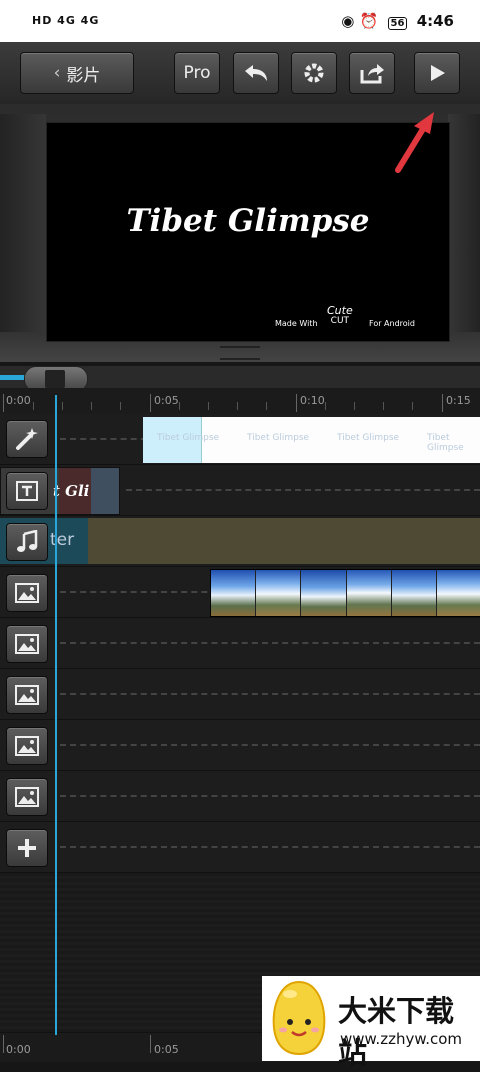  What do you see at coordinates (248, 221) in the screenshot?
I see `preview-title: Tibet Glimpse` at bounding box center [248, 221].